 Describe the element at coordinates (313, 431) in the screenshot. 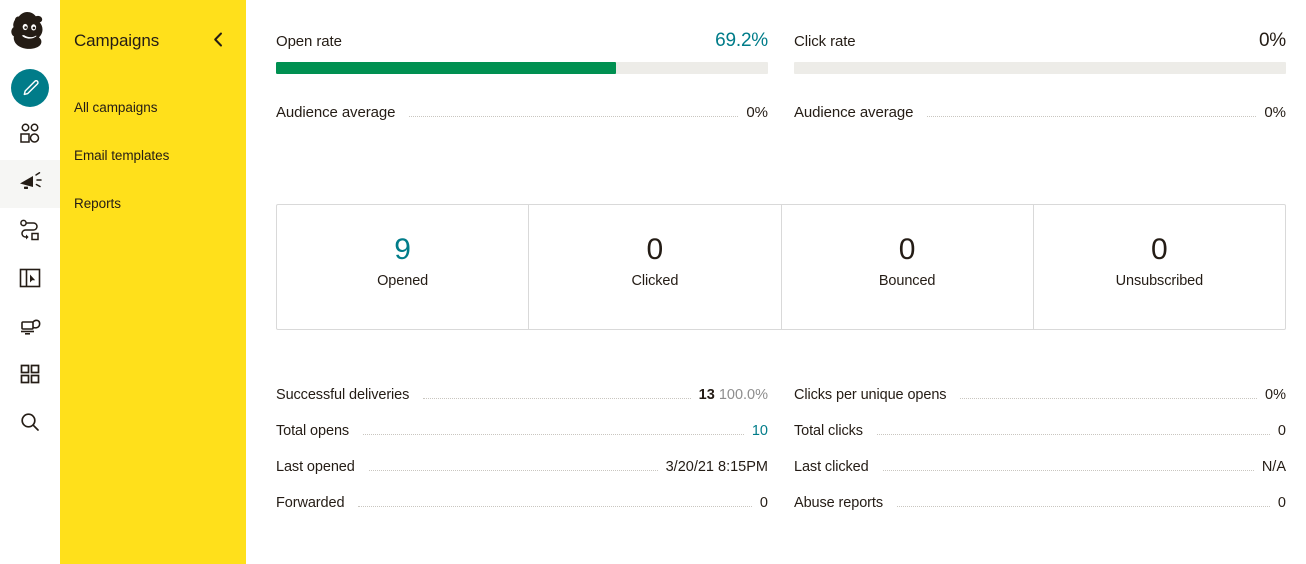

I see `stat-row-label: Total opens` at that location.